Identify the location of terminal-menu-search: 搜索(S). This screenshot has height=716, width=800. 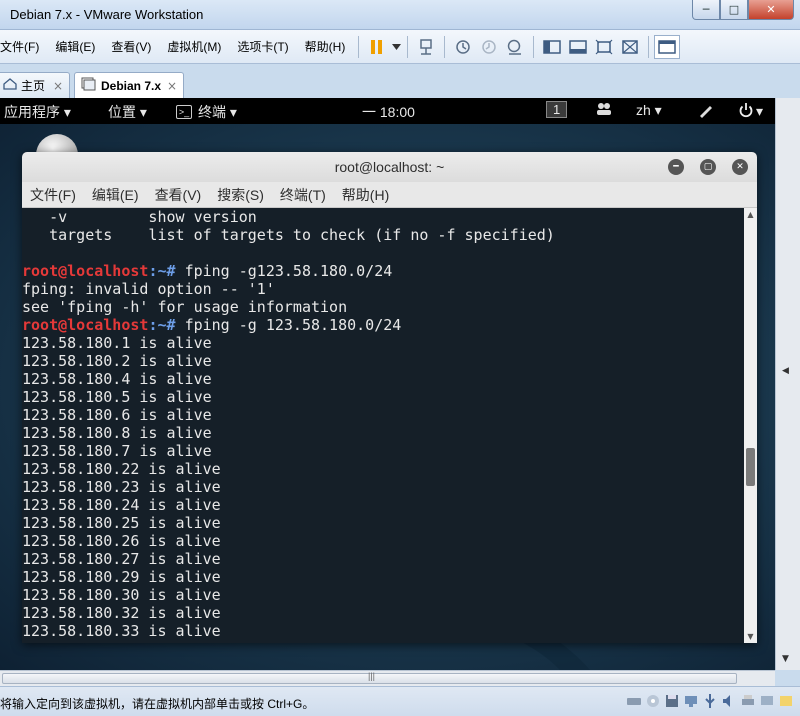
(240, 195).